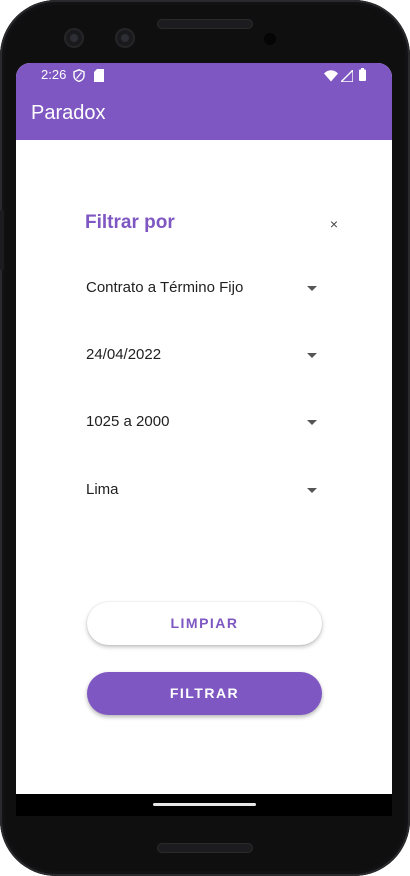 Image resolution: width=410 pixels, height=876 pixels. I want to click on bottom-speaker, so click(205, 848).